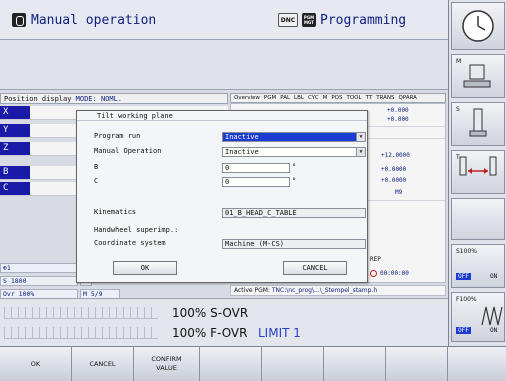  What do you see at coordinates (99, 99) in the screenshot?
I see `position-display-mode: MODE: NOML.` at bounding box center [99, 99].